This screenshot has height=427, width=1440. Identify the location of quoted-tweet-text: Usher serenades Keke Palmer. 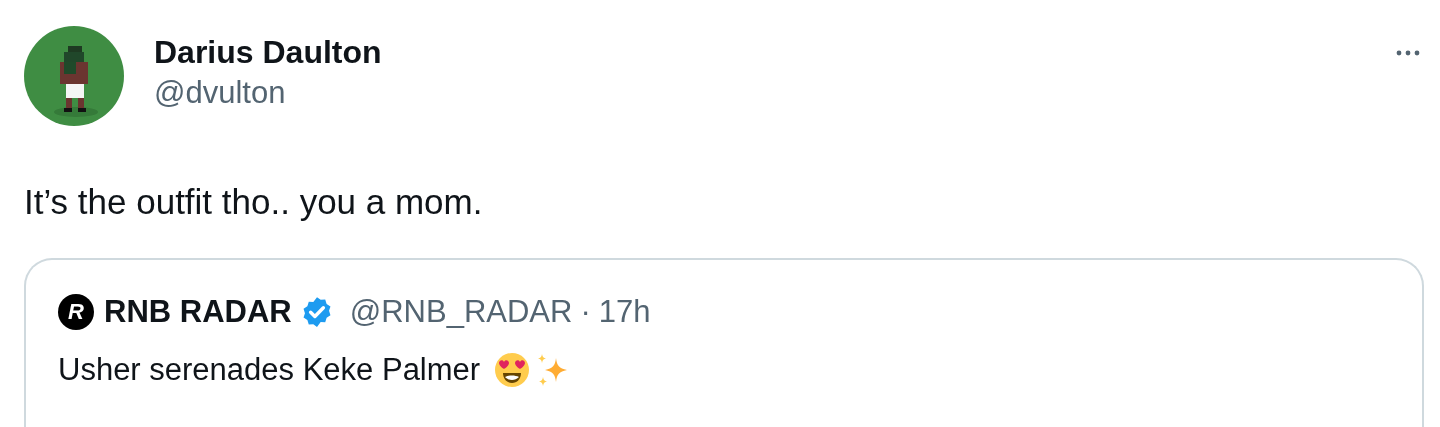
(269, 370).